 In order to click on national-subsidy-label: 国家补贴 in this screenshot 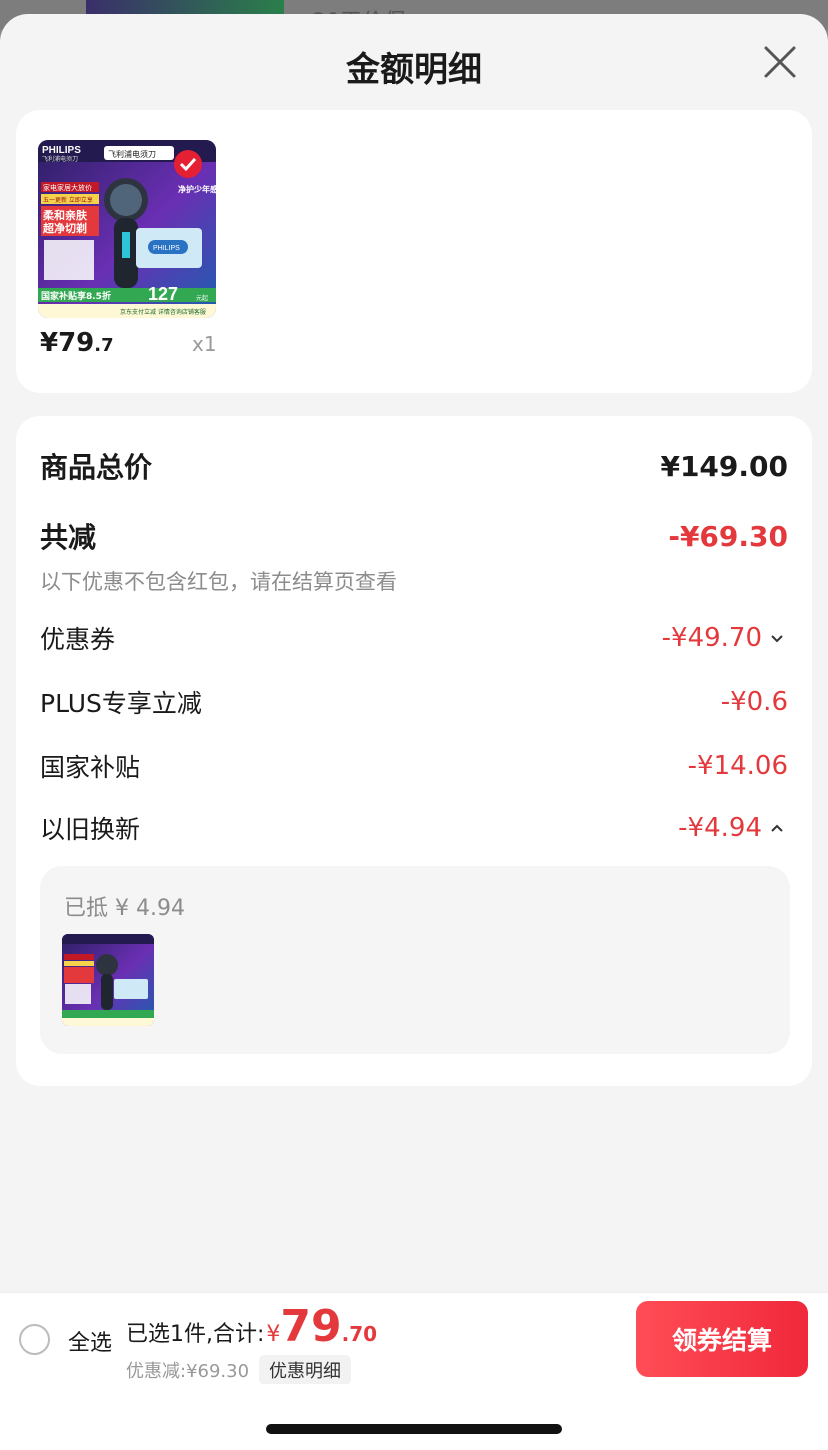, I will do `click(90, 767)`.